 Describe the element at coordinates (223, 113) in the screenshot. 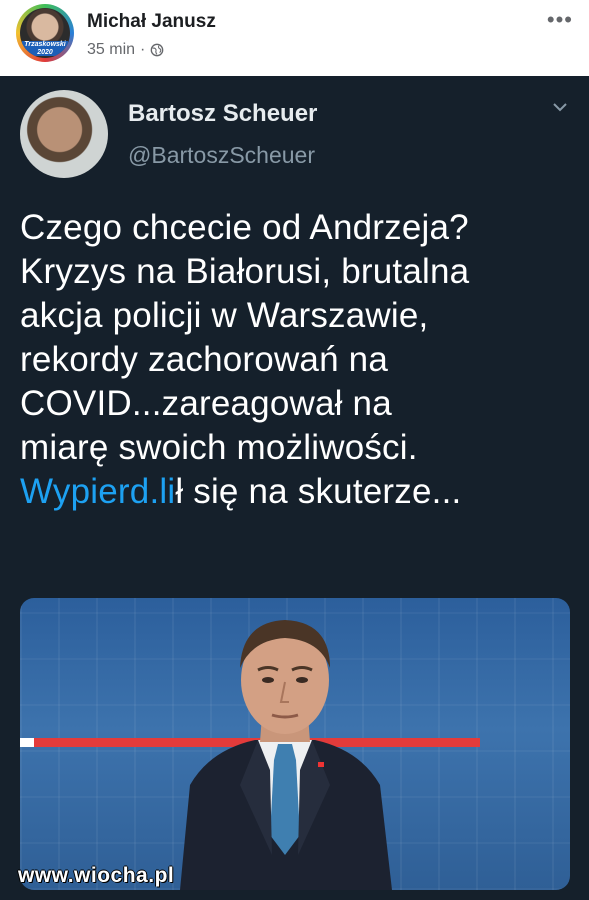

I see `tweet-author-name: Bartosz Scheuer` at that location.